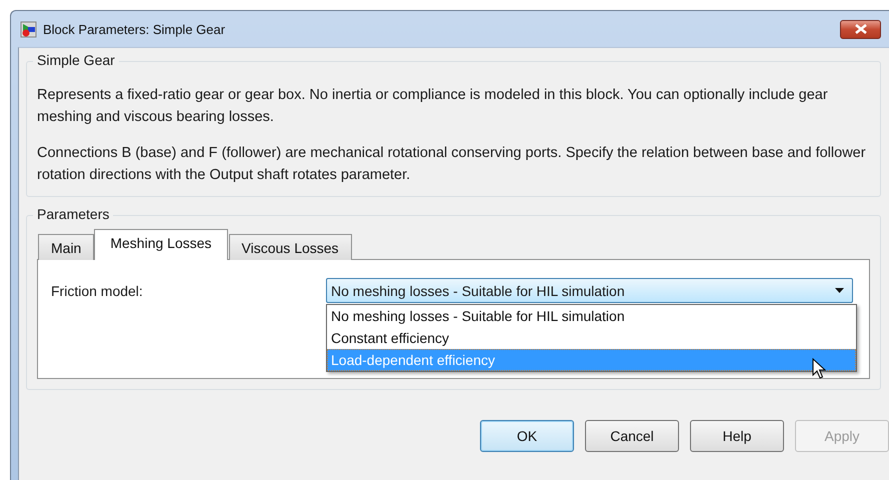  Describe the element at coordinates (290, 247) in the screenshot. I see `tab: Viscous Losses` at that location.